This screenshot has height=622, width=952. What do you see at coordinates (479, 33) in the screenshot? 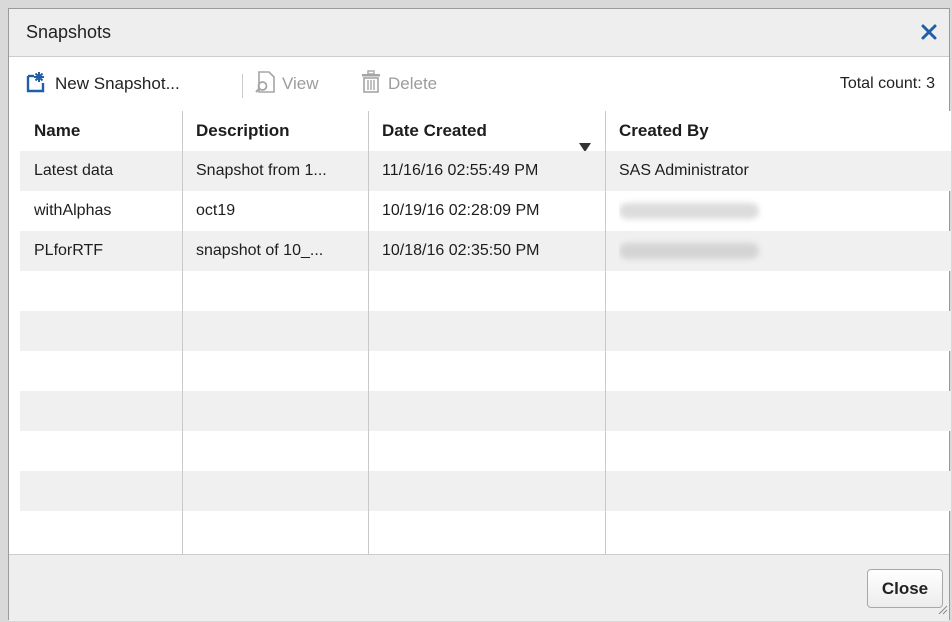
I see `dialog-title-bar: Snapshots` at bounding box center [479, 33].